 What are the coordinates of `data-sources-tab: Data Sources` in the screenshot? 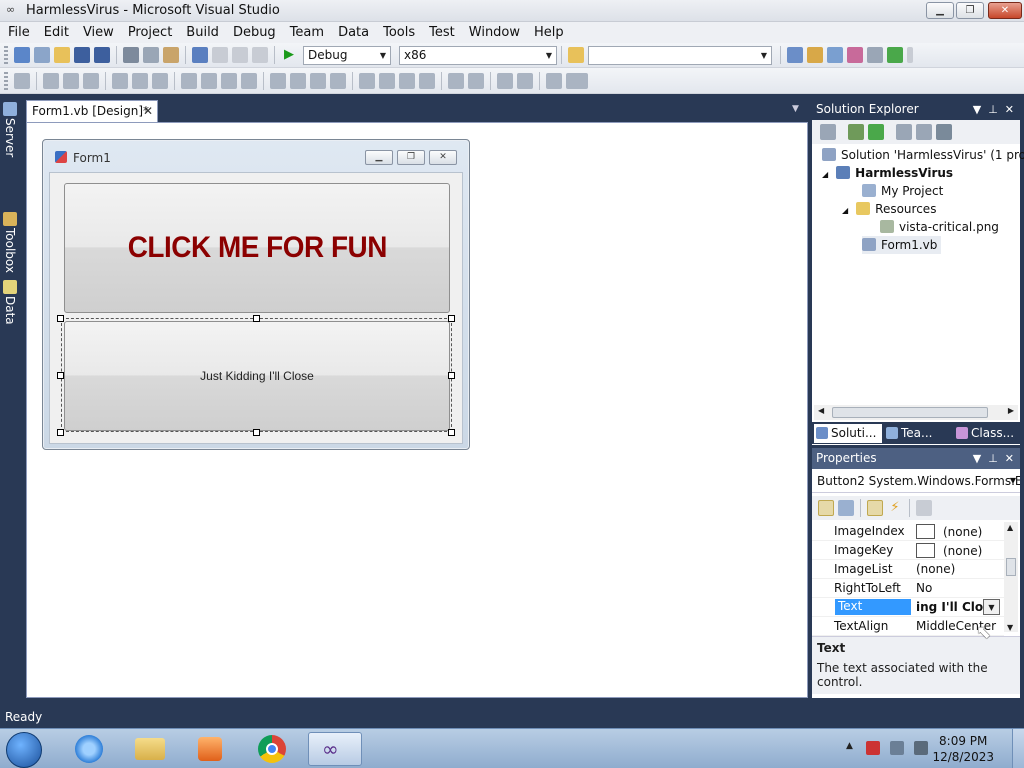 It's located at (10, 325).